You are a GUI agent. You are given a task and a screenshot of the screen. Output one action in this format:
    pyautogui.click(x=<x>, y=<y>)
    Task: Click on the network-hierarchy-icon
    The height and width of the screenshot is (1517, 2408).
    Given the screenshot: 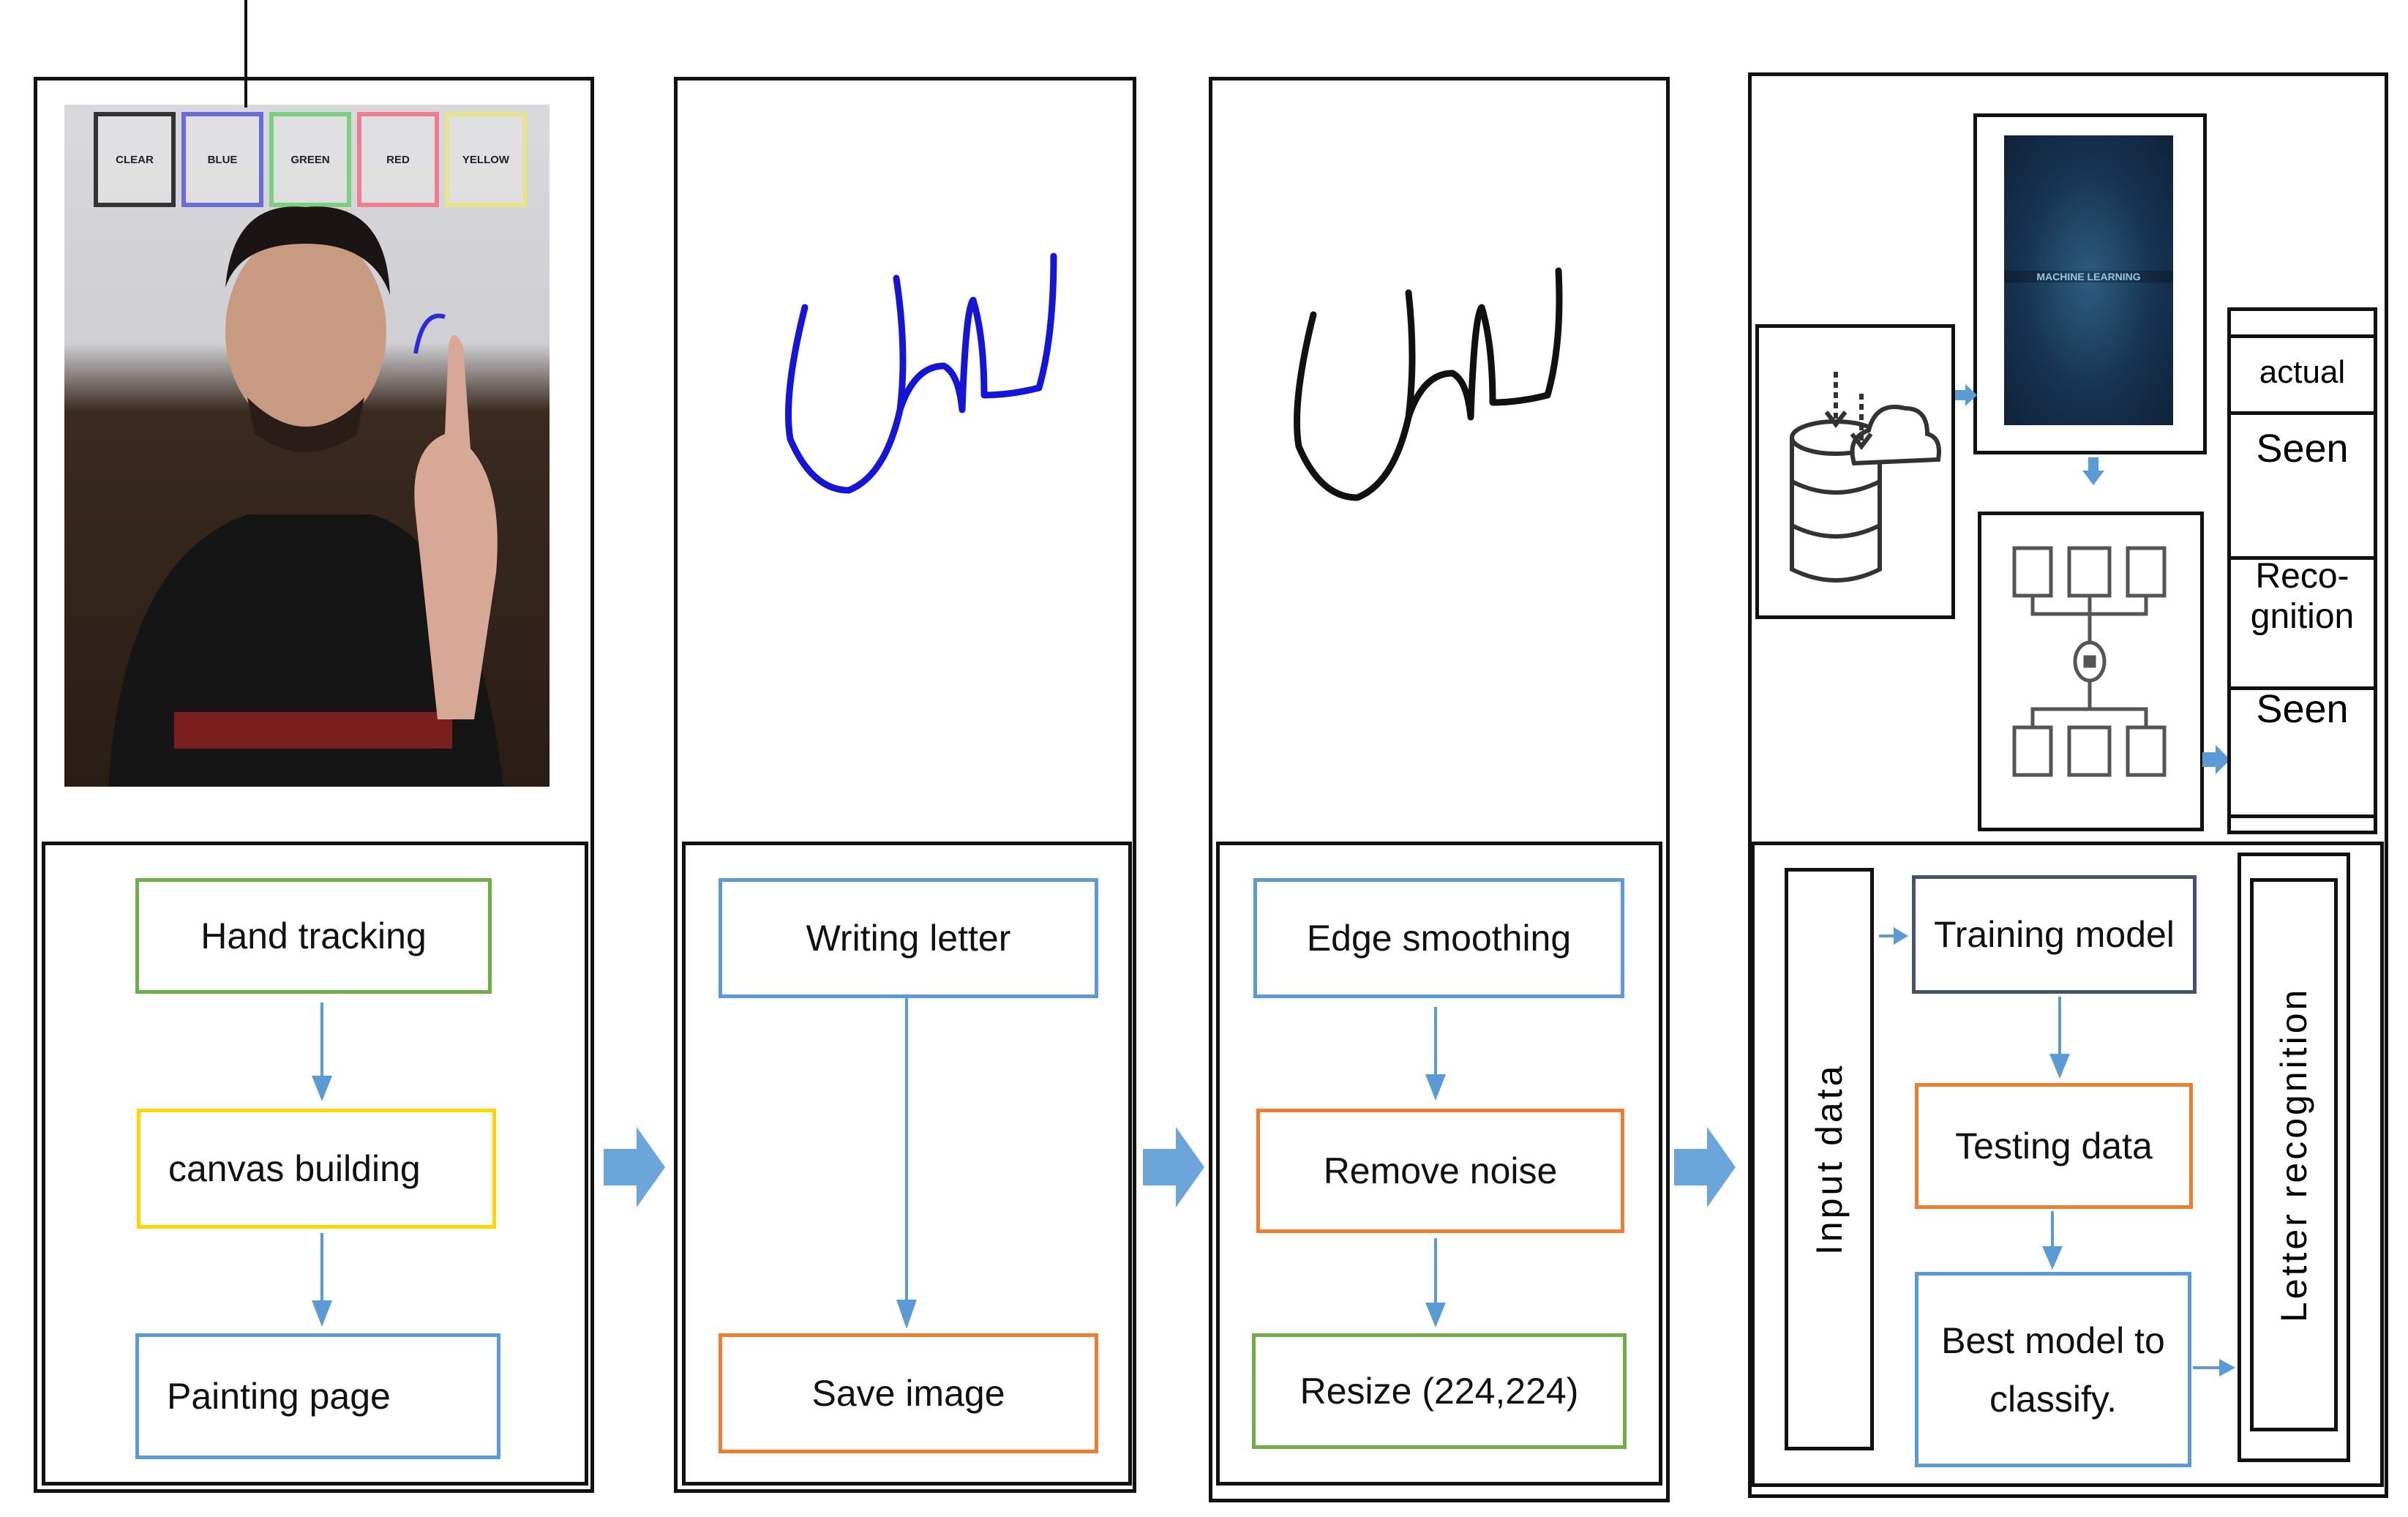 What is the action you would take?
    pyautogui.click(x=2089, y=661)
    